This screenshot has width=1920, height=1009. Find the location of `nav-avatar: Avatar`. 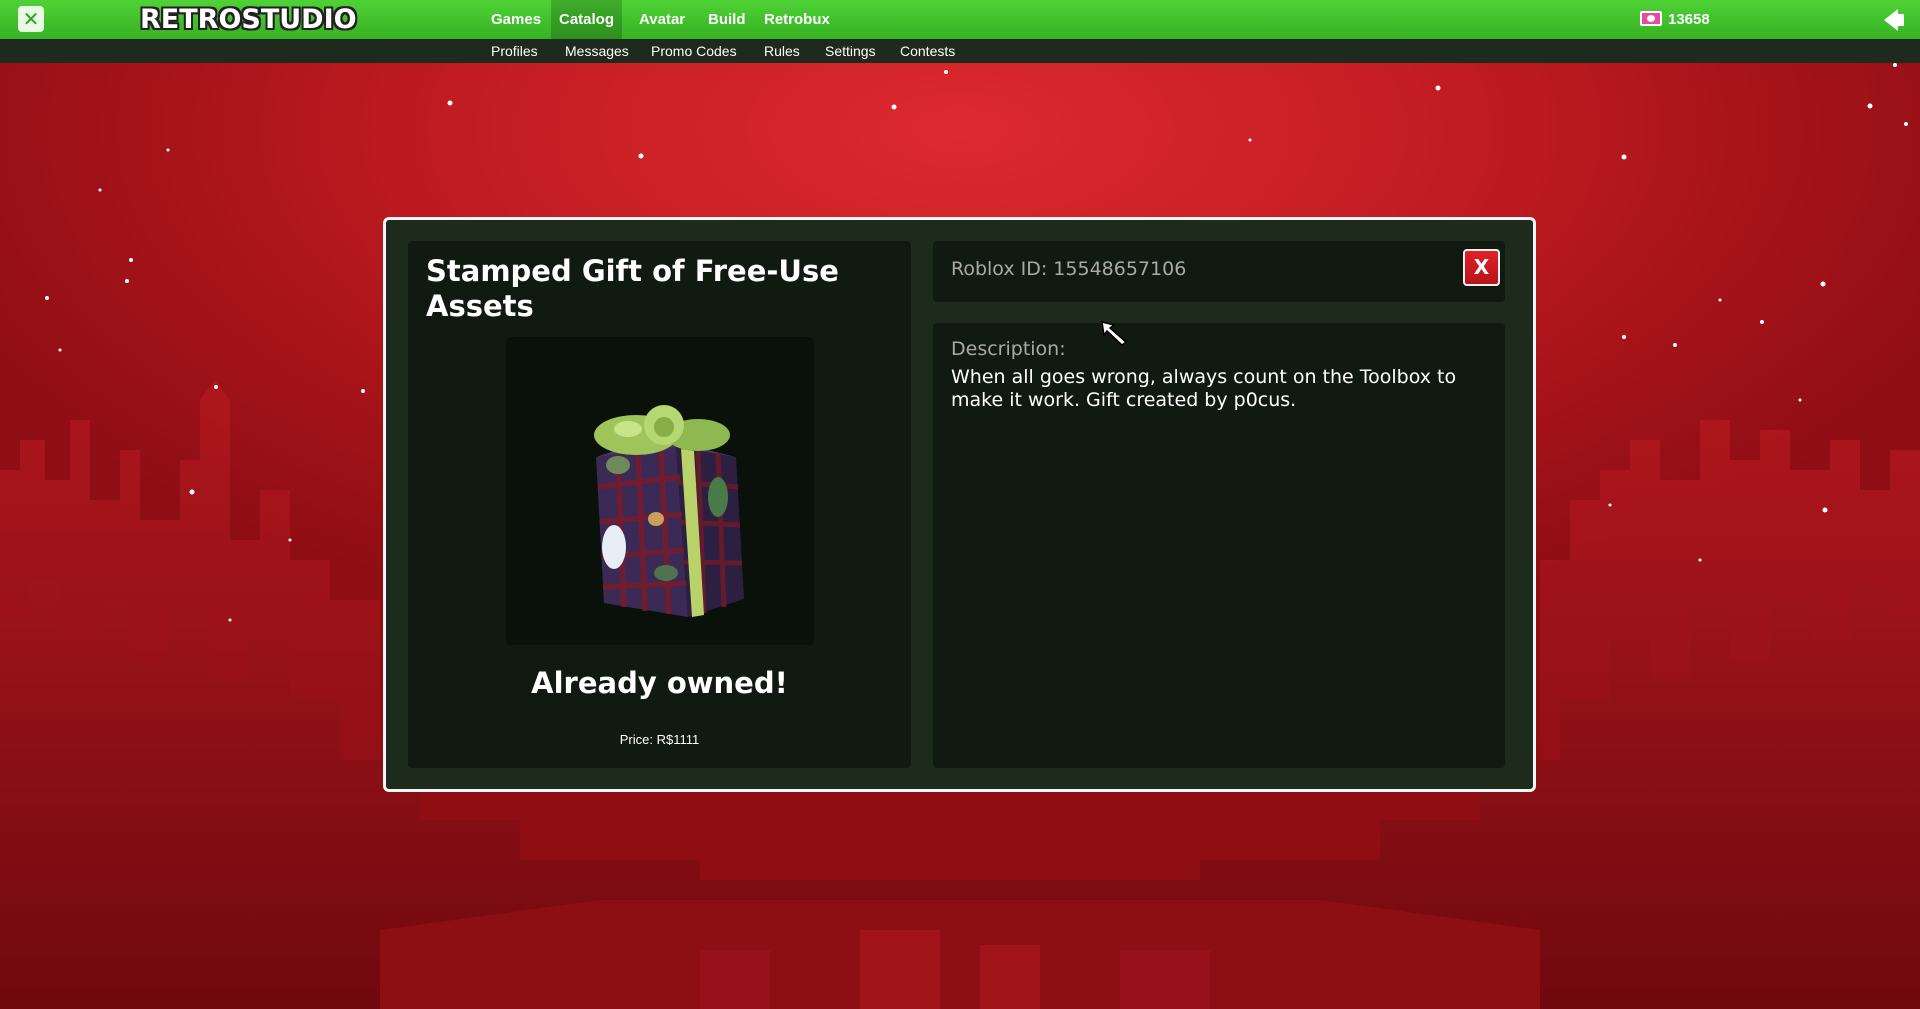

nav-avatar: Avatar is located at coordinates (662, 19).